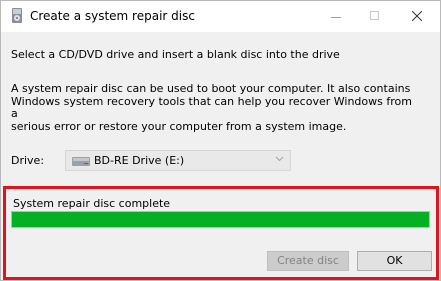 Image resolution: width=441 pixels, height=281 pixels. What do you see at coordinates (220, 16) in the screenshot?
I see `title-bar: Create a system repair disc` at bounding box center [220, 16].